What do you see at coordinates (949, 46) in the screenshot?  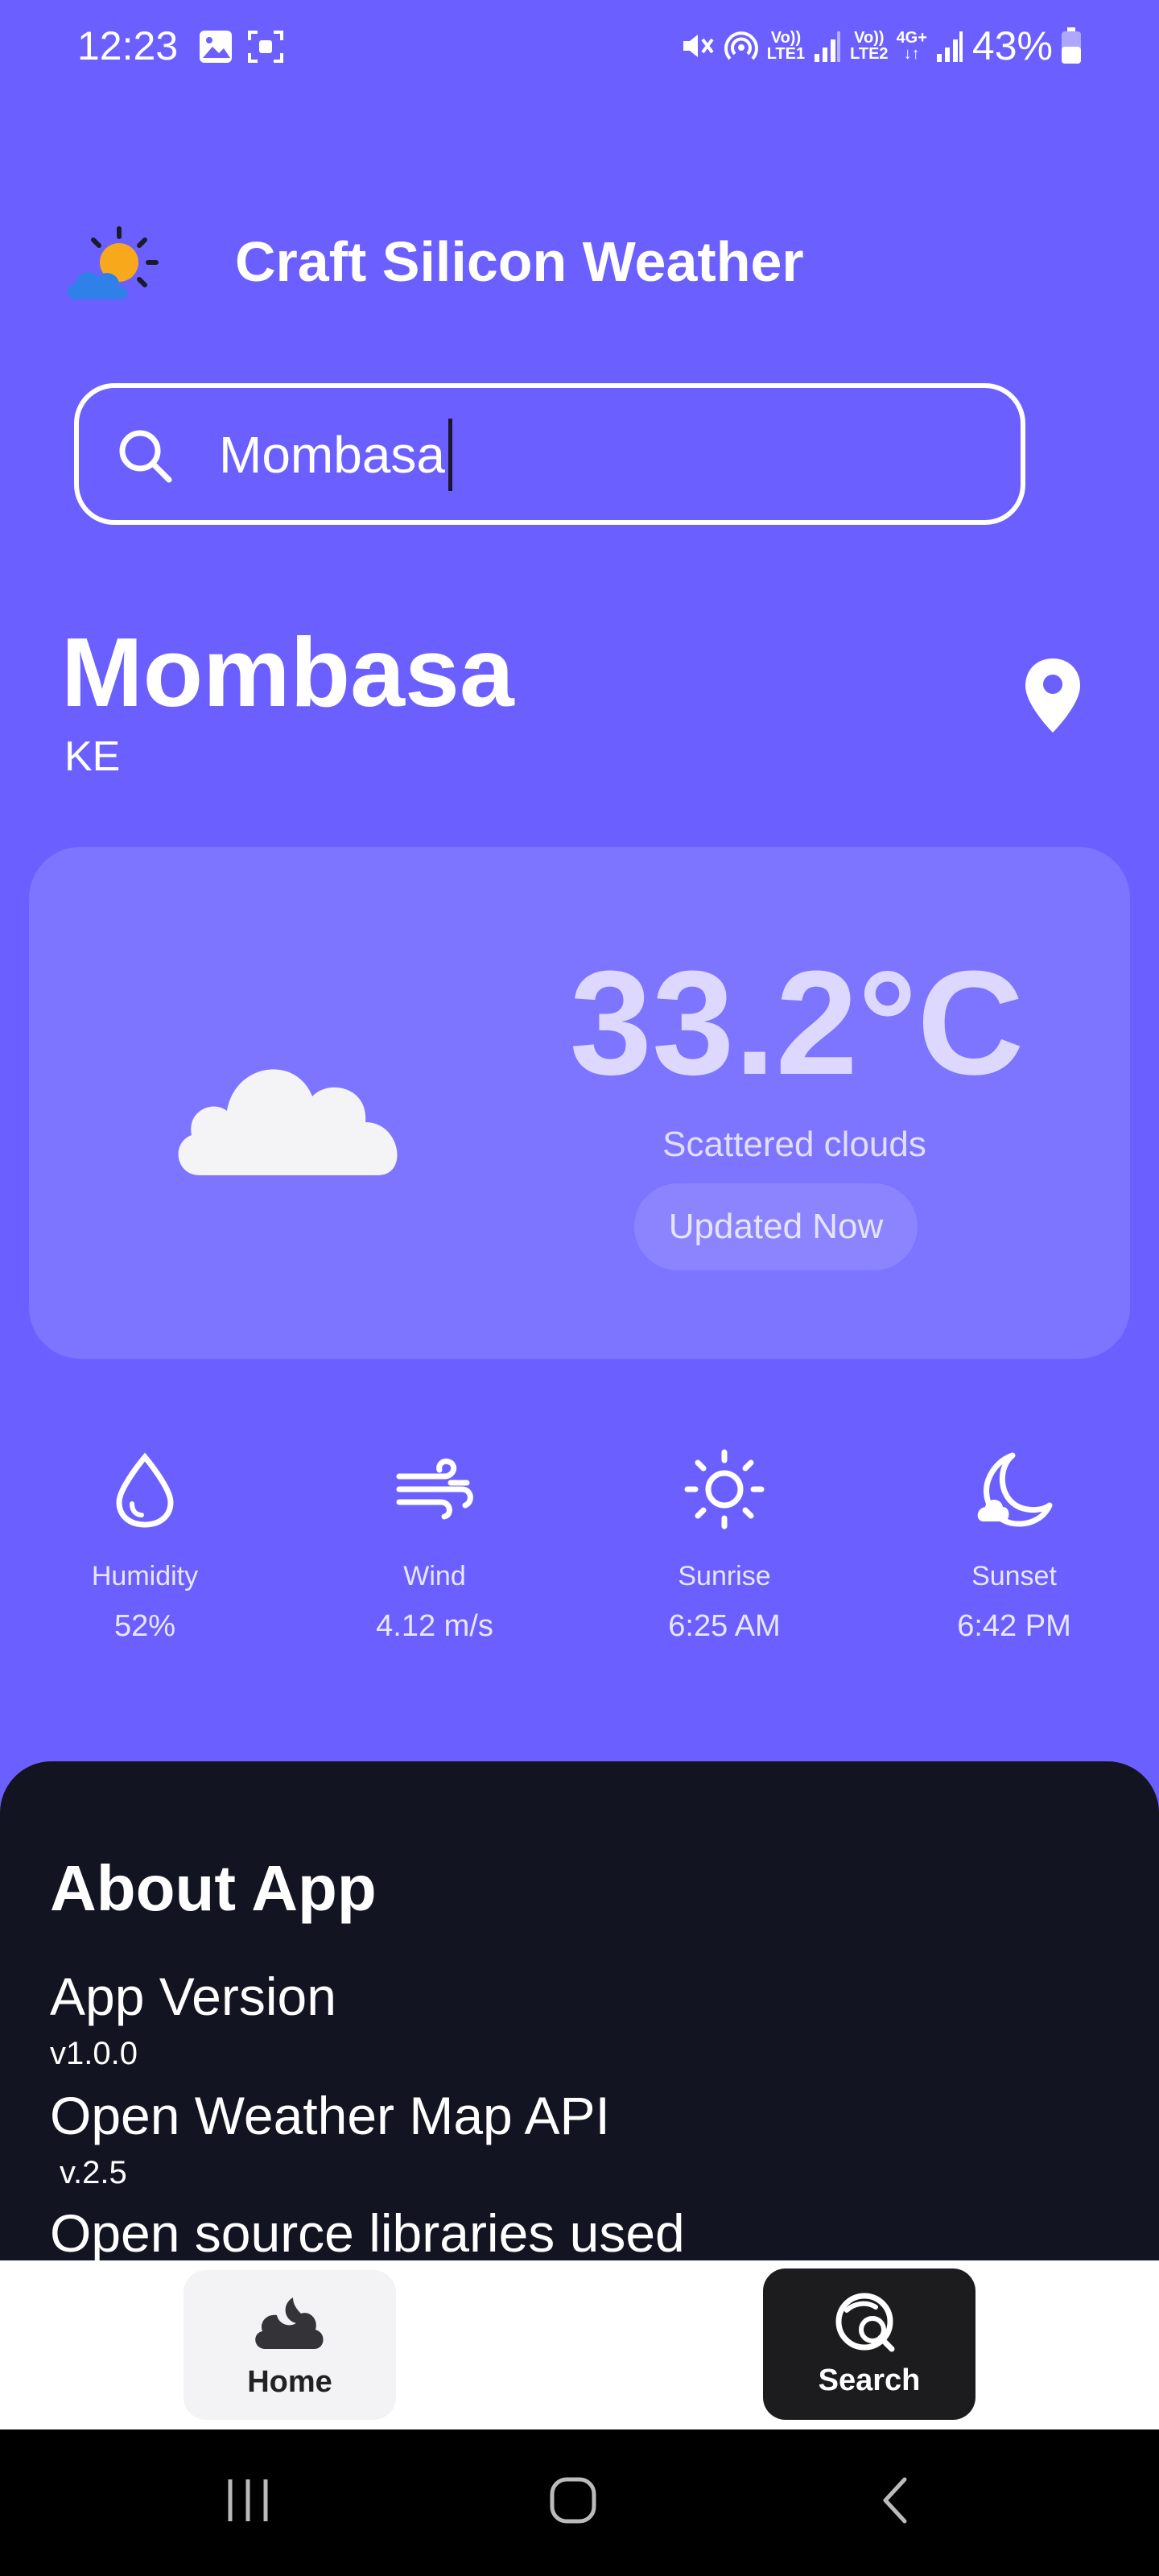 I see `signal2-icon` at bounding box center [949, 46].